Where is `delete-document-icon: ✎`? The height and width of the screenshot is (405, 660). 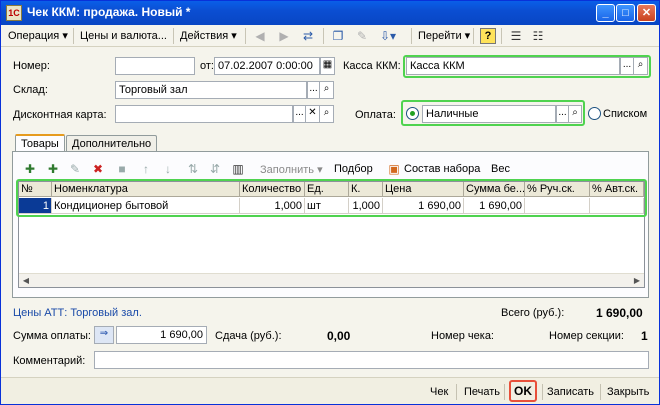 delete-document-icon: ✎ is located at coordinates (362, 36).